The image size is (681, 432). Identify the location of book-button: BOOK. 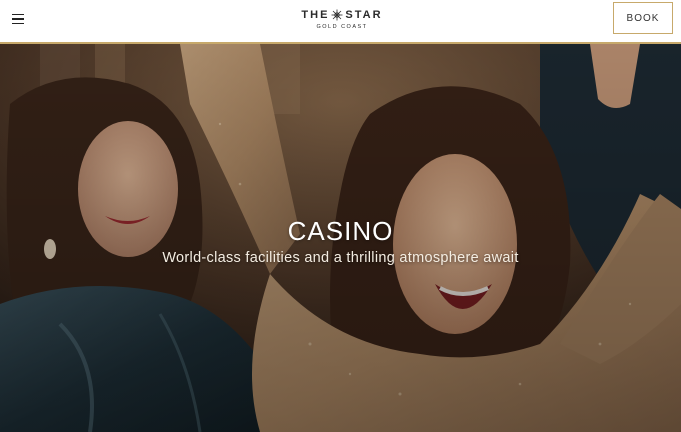
(643, 18).